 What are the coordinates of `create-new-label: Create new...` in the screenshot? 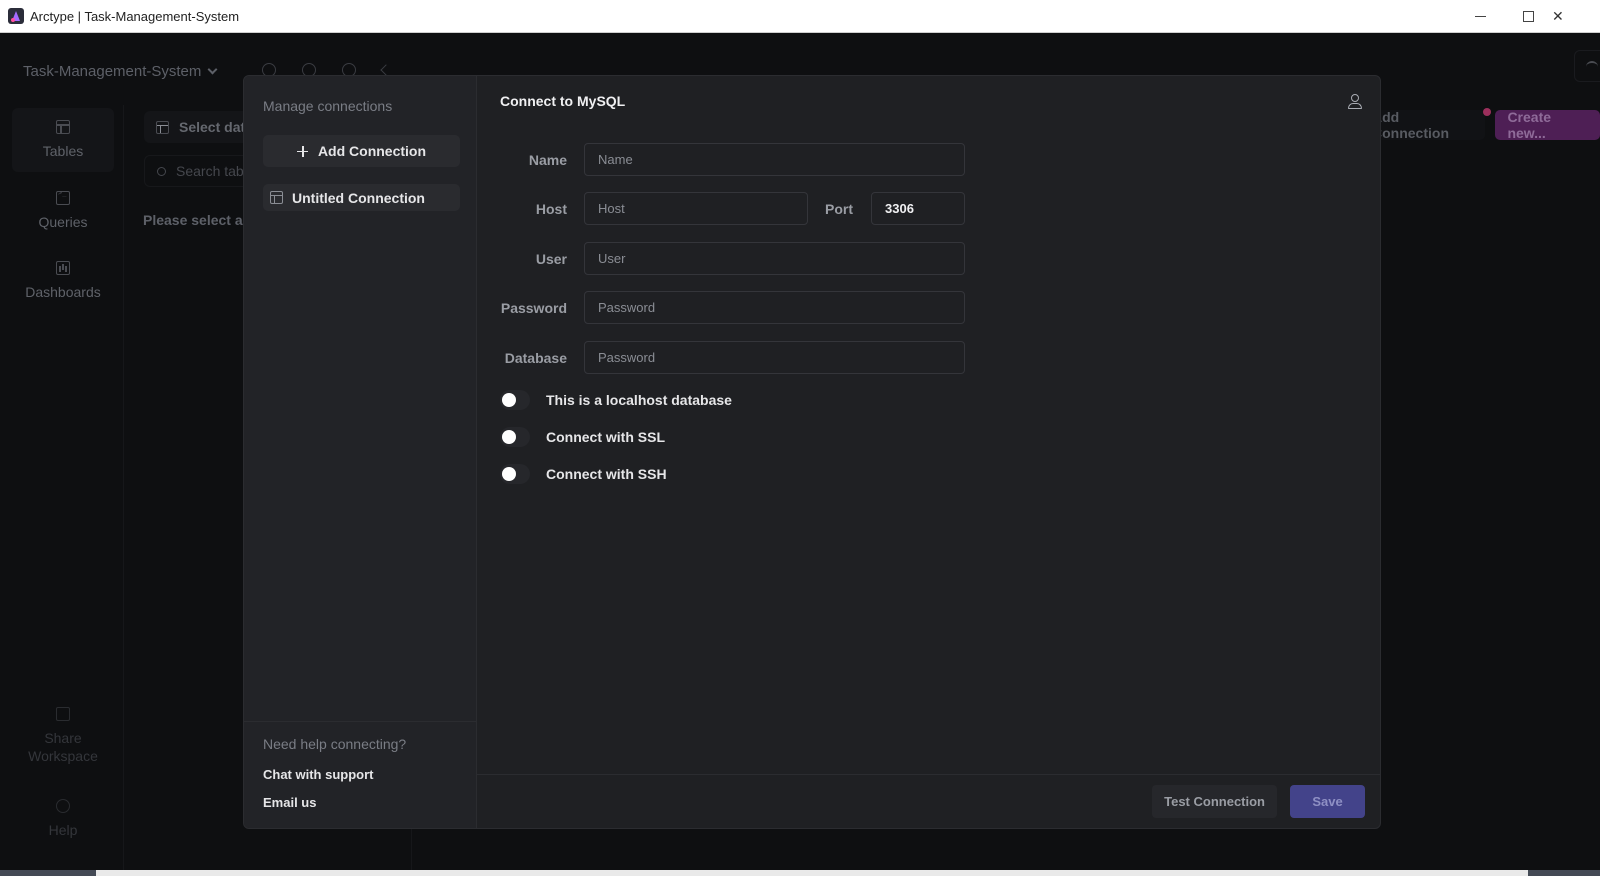 It's located at (1529, 125).